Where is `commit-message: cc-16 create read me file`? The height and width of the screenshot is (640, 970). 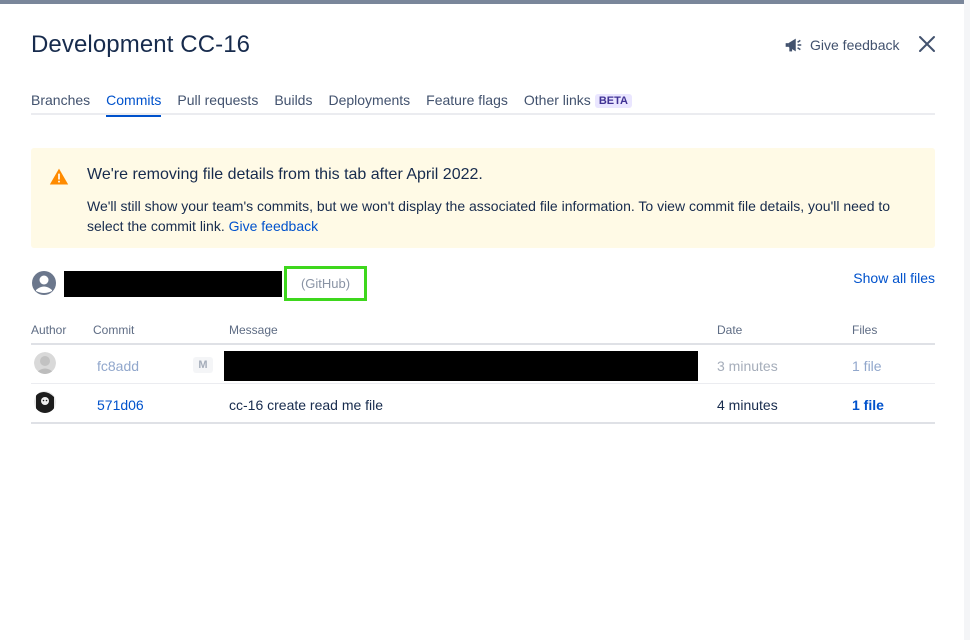
commit-message: cc-16 create read me file is located at coordinates (306, 405).